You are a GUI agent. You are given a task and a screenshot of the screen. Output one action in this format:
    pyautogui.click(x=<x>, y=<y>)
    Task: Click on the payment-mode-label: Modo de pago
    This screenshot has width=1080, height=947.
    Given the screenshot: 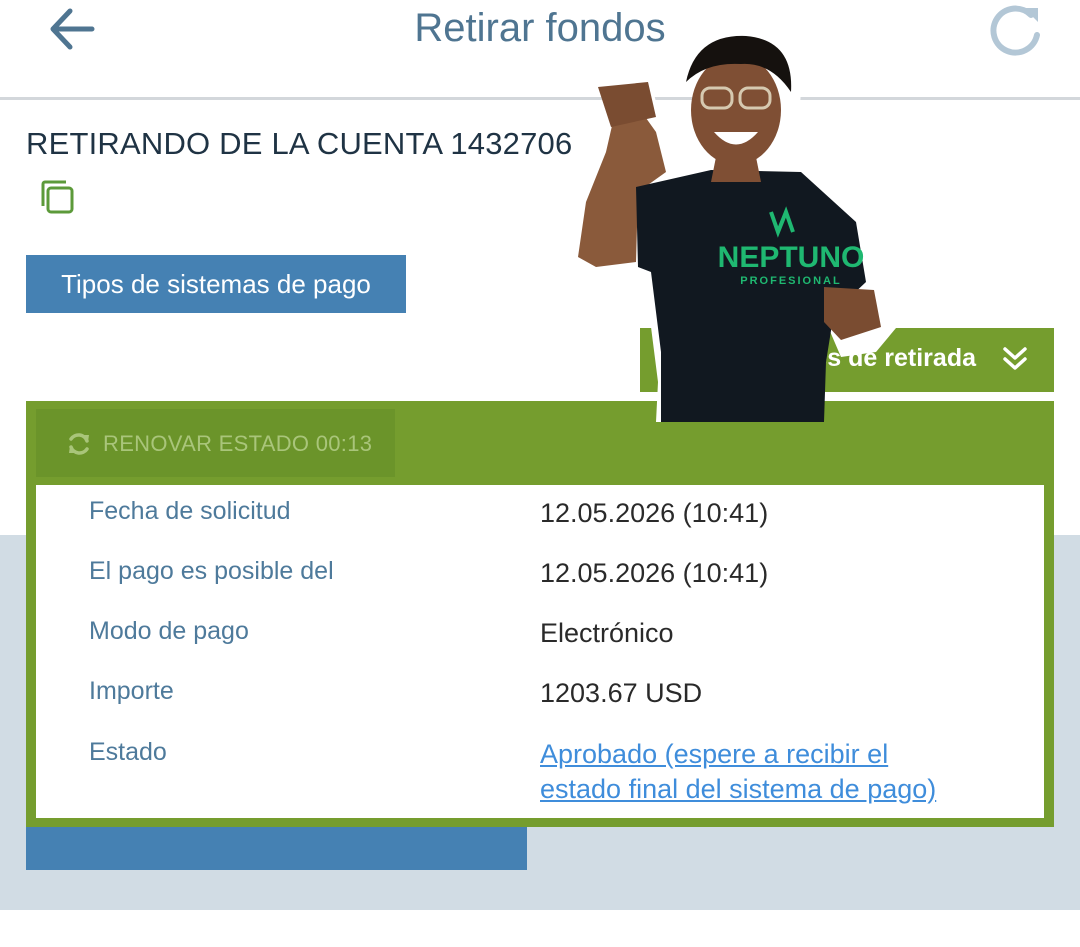 What is the action you would take?
    pyautogui.click(x=169, y=631)
    